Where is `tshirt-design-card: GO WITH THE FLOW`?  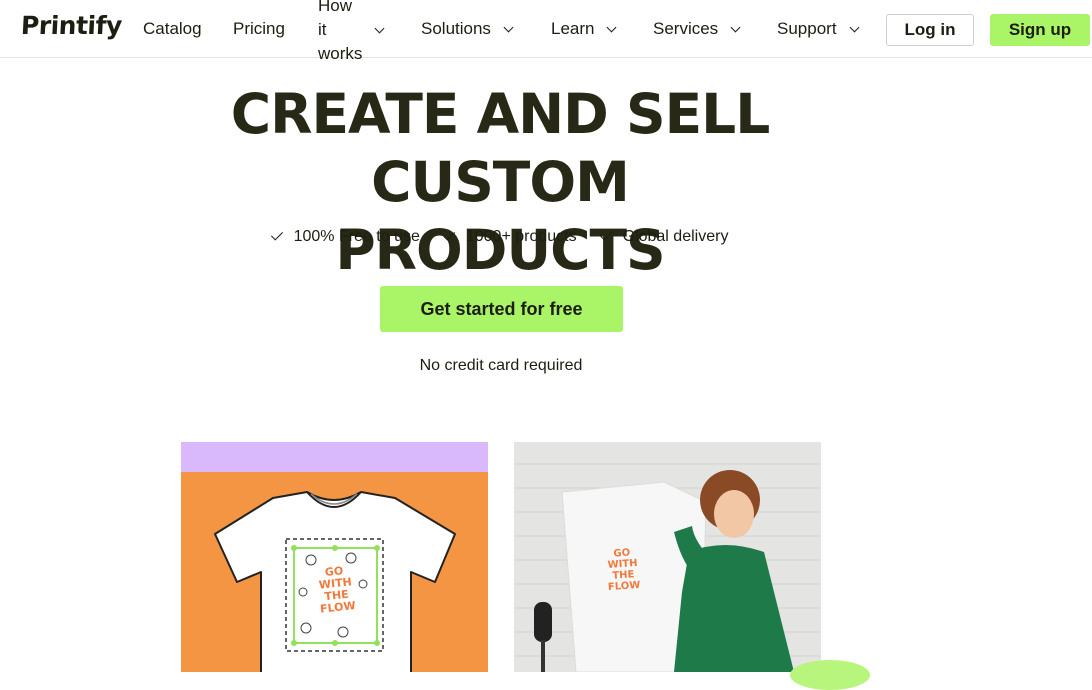 tshirt-design-card: GO WITH THE FLOW is located at coordinates (334, 557).